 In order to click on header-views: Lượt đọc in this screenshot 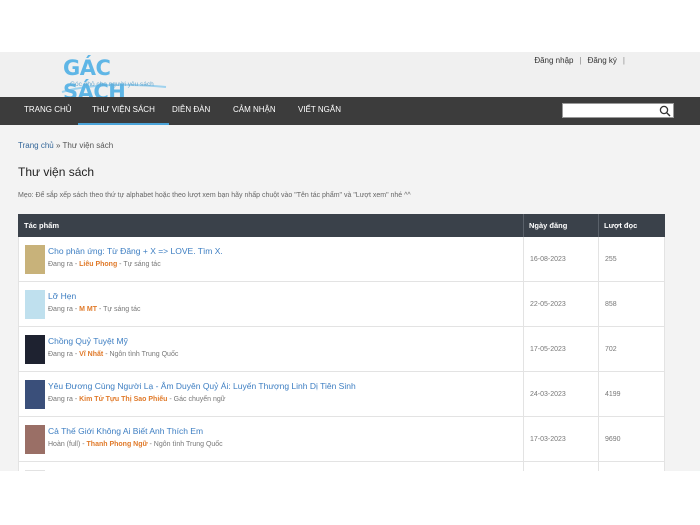, I will do `click(620, 225)`.